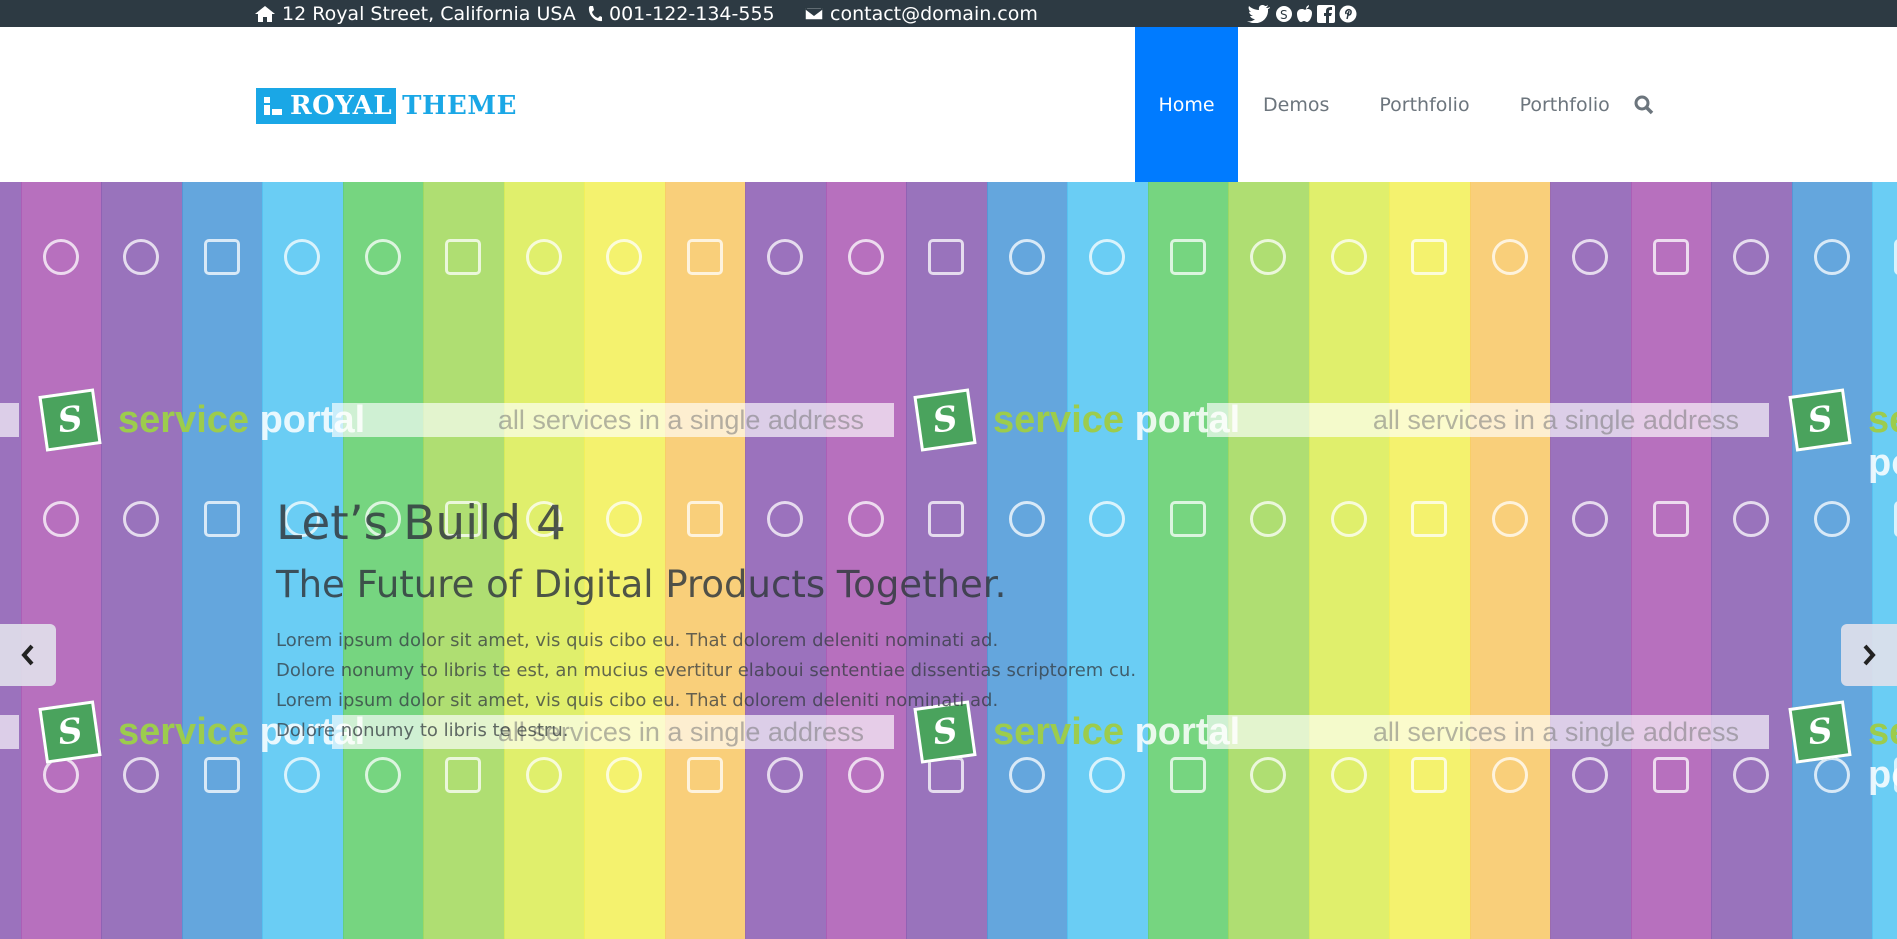  What do you see at coordinates (422, 730) in the screenshot?
I see `hero-description-line: Dolore nonumy to libris te estru.` at bounding box center [422, 730].